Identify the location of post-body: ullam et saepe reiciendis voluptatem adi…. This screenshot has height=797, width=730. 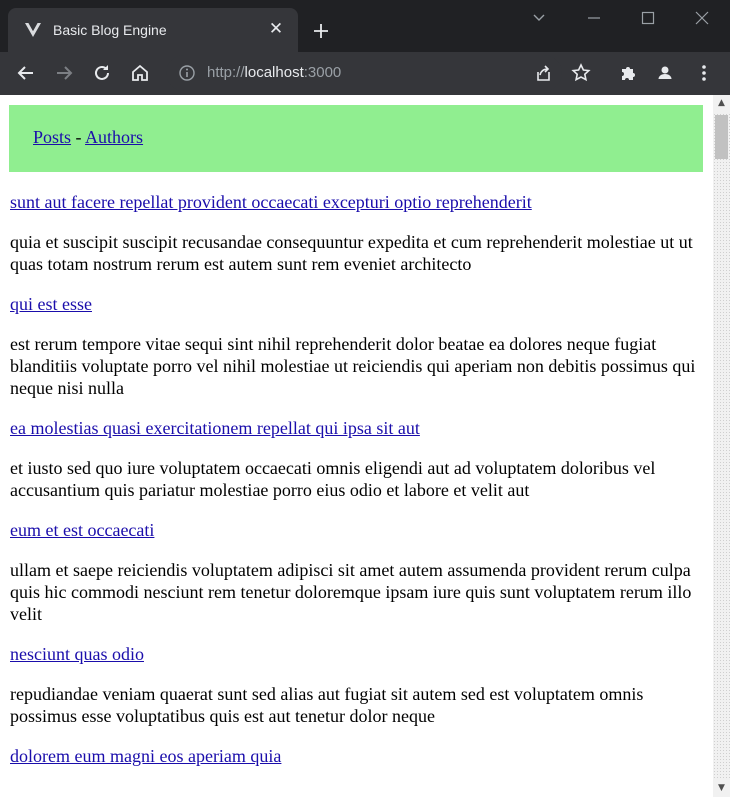
(351, 592).